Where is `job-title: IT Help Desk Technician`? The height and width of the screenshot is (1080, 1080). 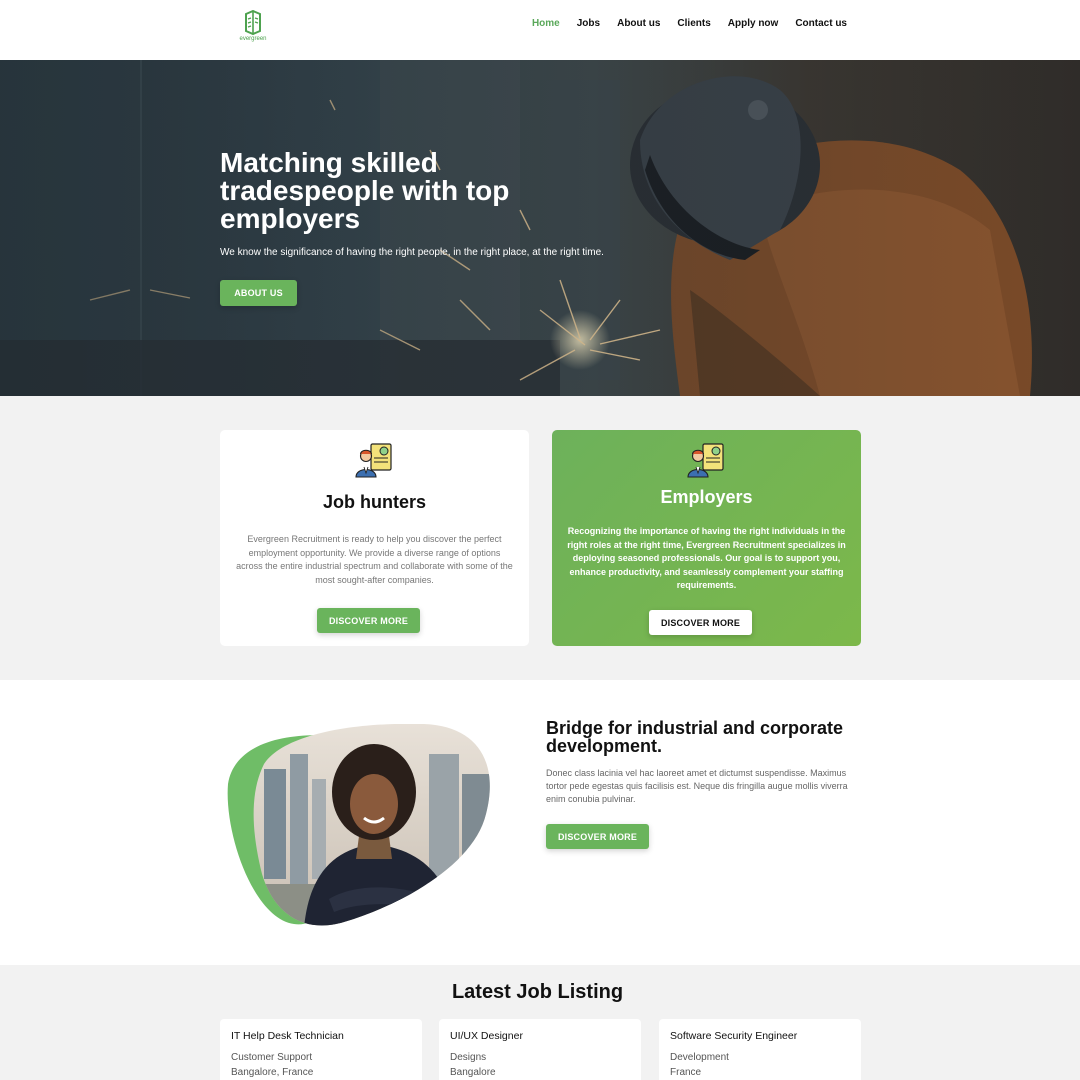
job-title: IT Help Desk Technician is located at coordinates (287, 1036).